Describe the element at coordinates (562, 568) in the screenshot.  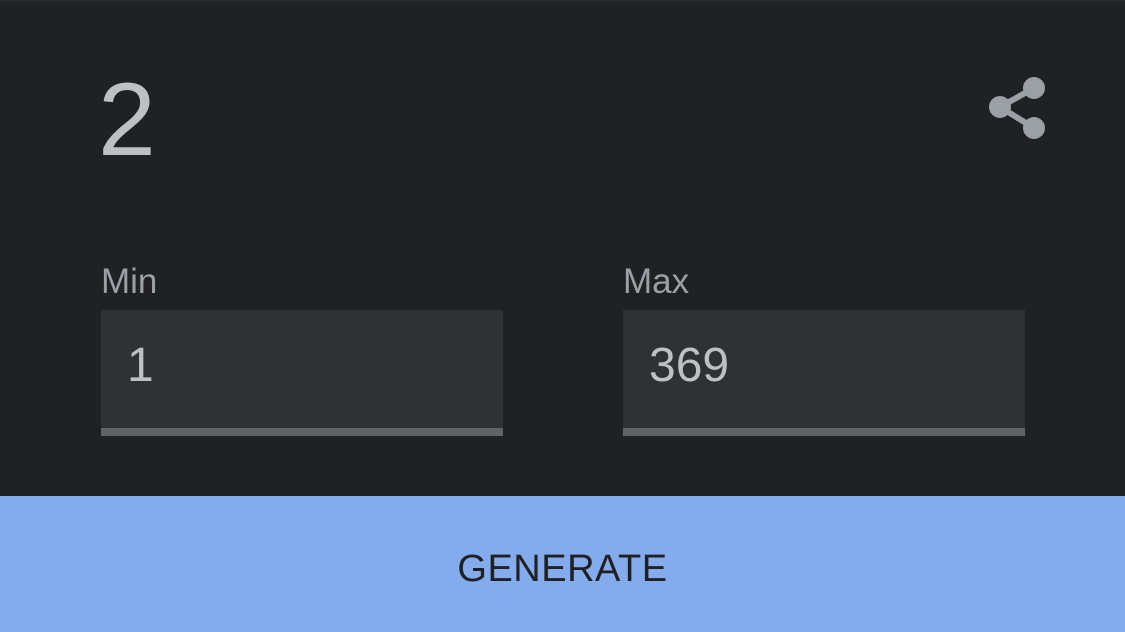
I see `generate-button-label: GENERATE` at that location.